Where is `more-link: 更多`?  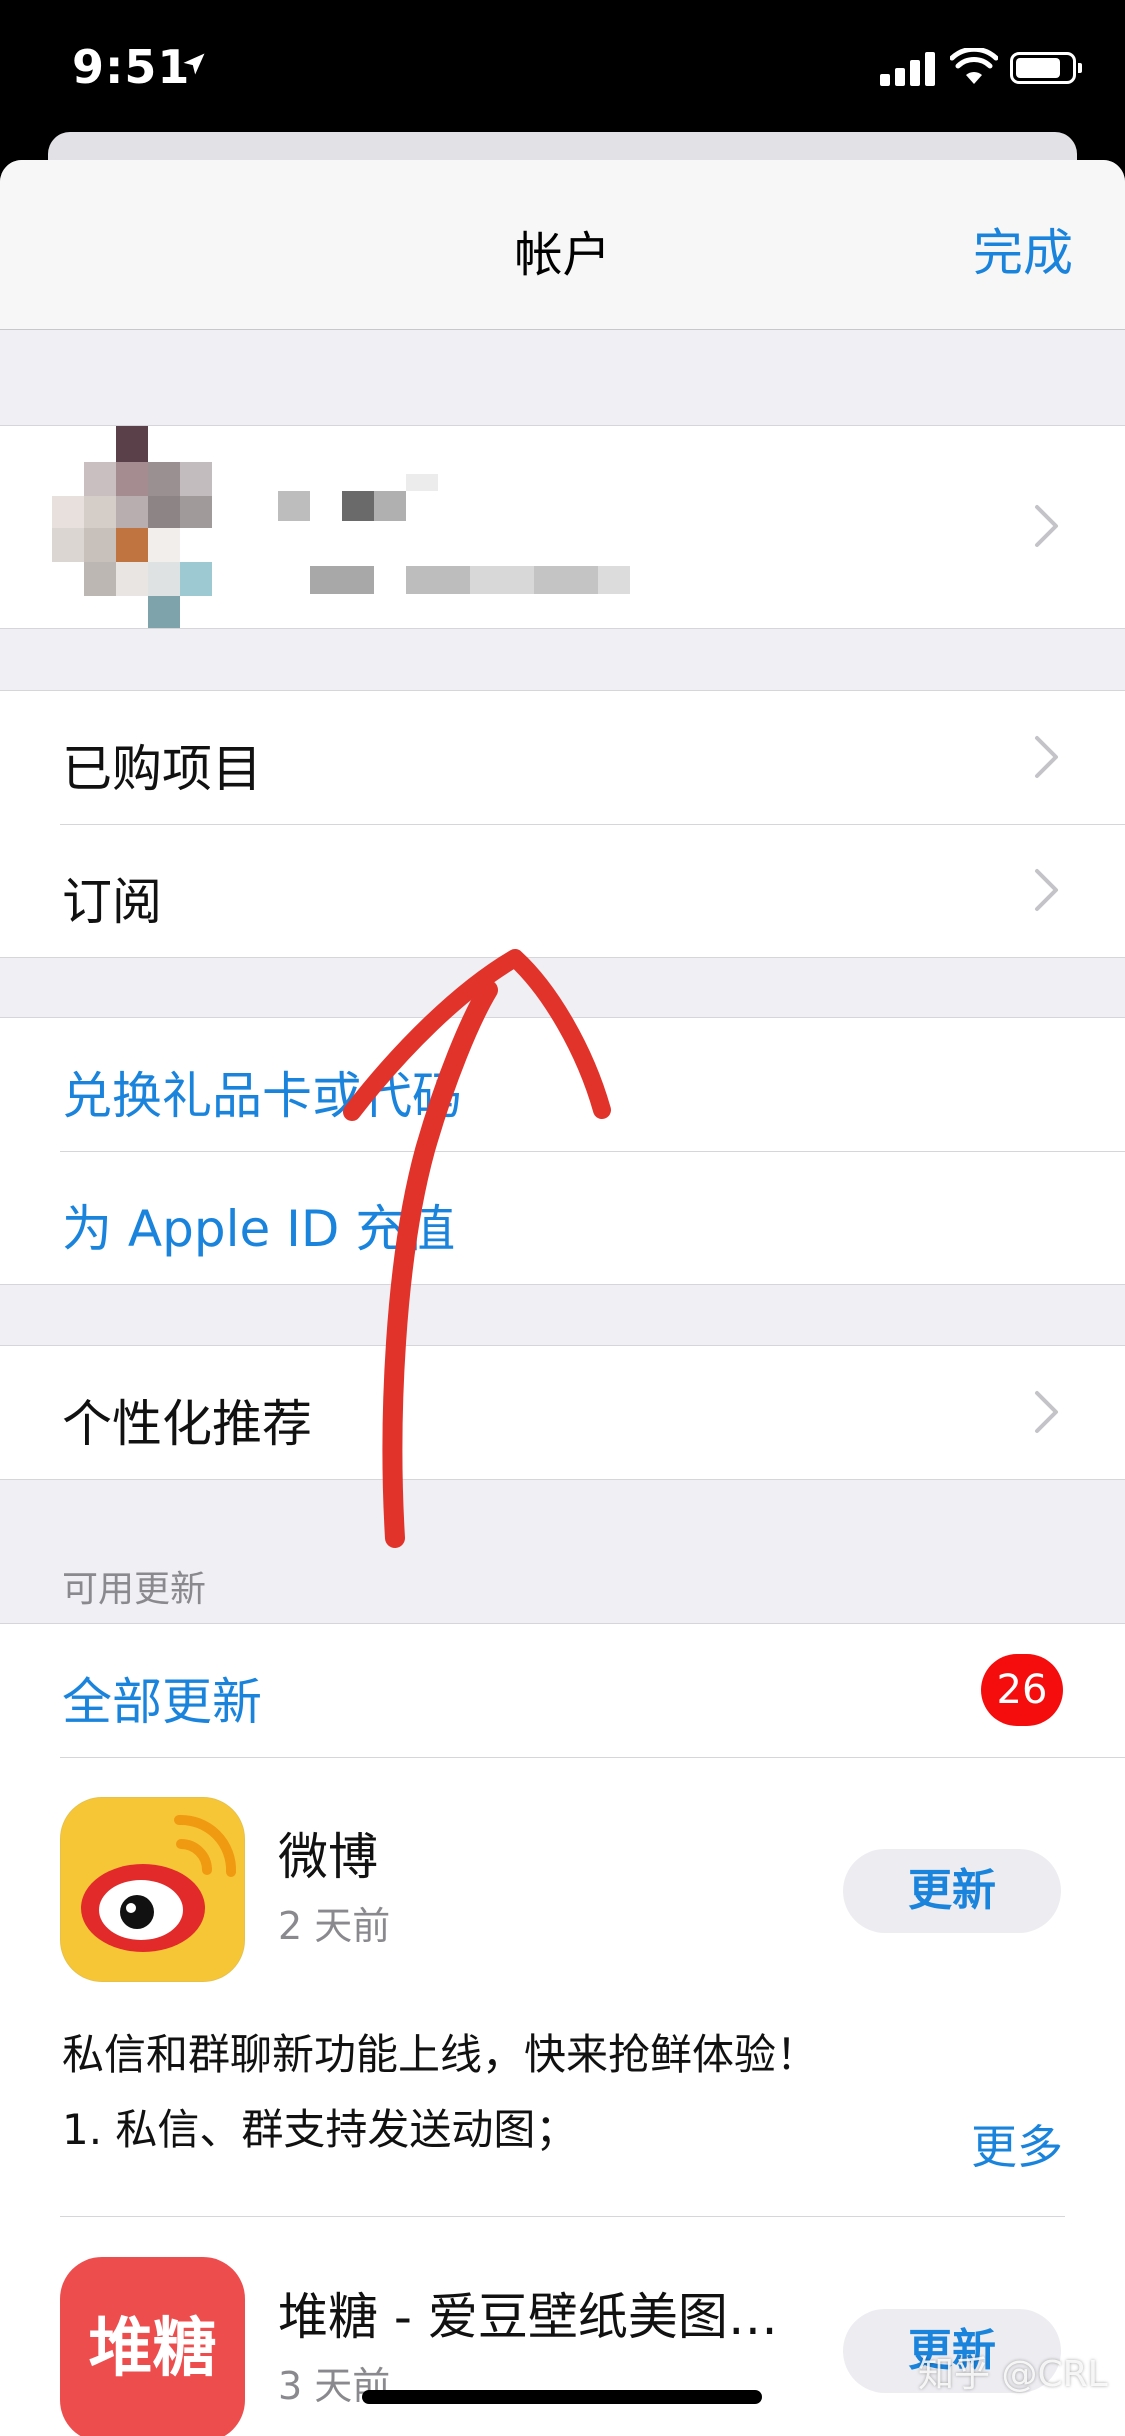
more-link: 更多 is located at coordinates (1017, 2144).